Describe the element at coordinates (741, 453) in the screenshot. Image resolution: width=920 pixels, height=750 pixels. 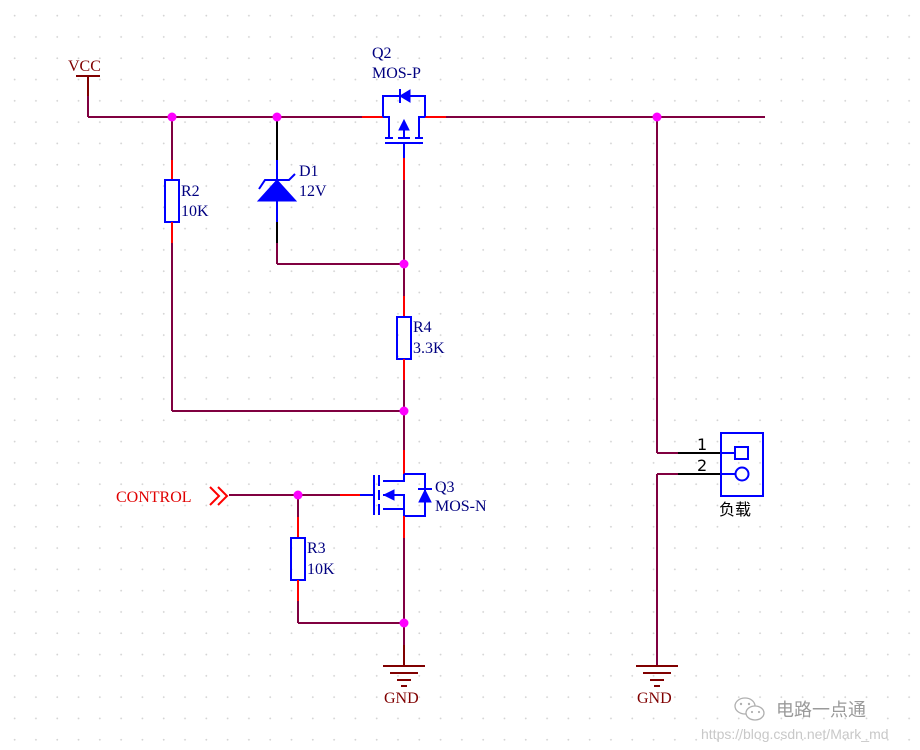
I see `pin1-square-icon` at that location.